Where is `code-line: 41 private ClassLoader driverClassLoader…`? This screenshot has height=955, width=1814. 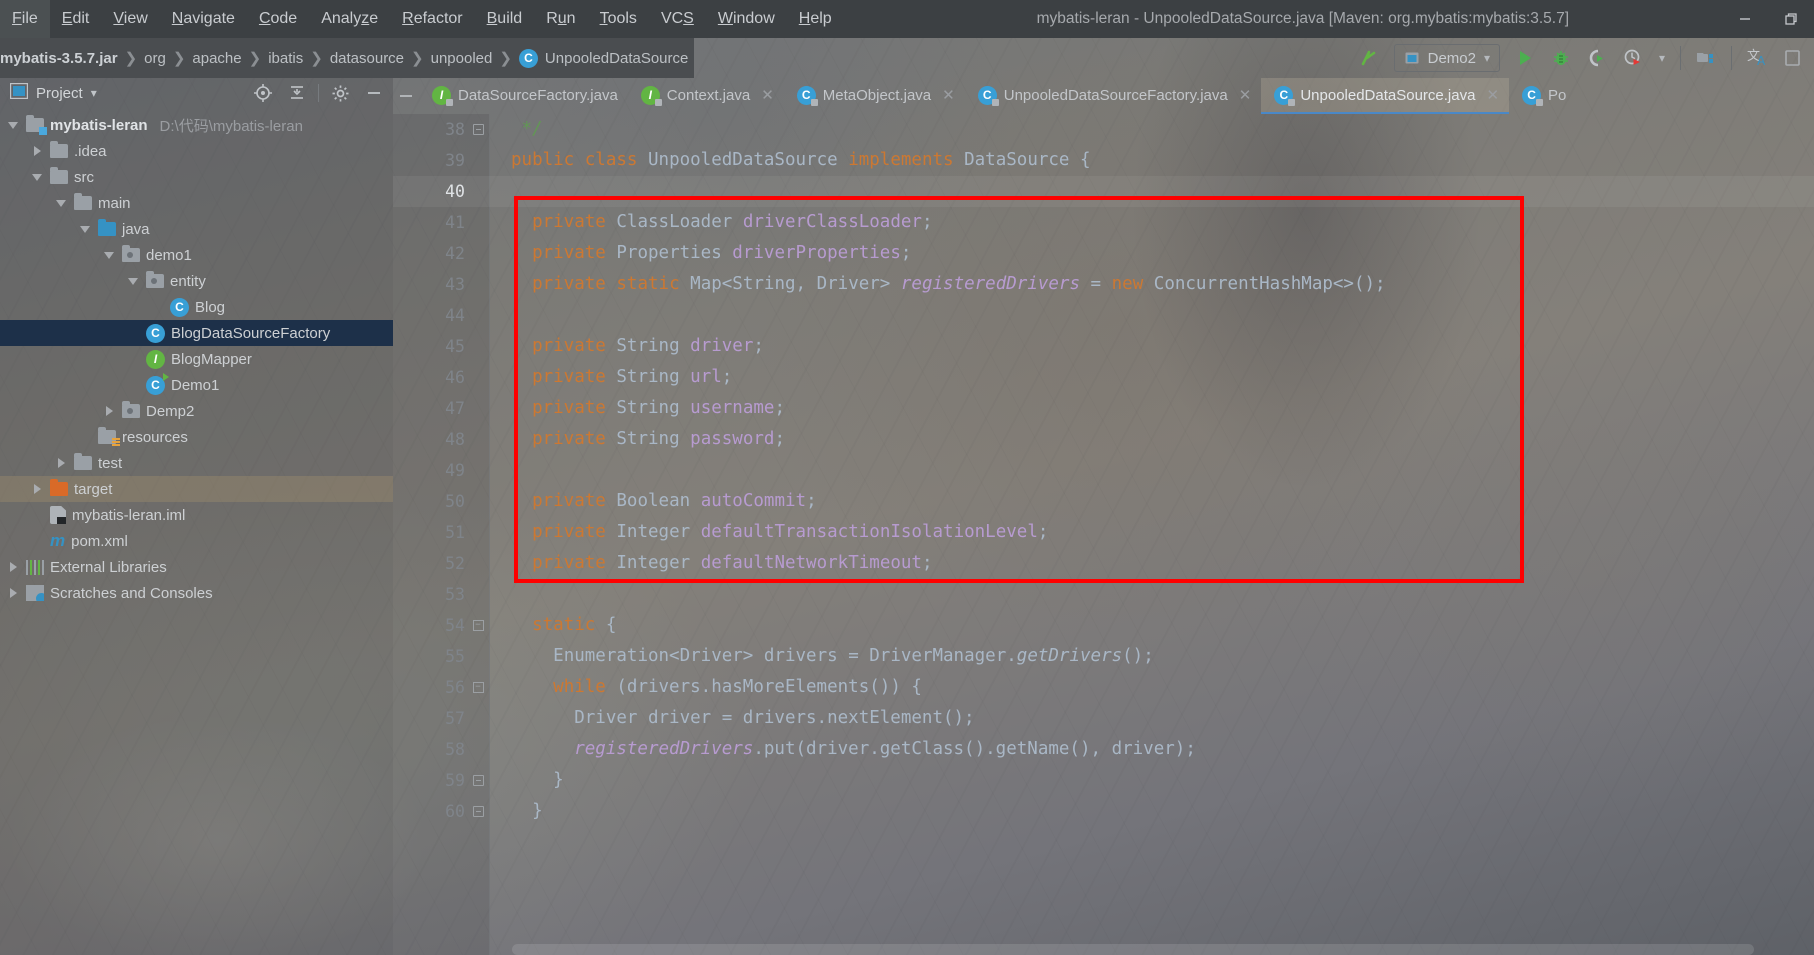
code-line: 41 private ClassLoader driverClassLoader… is located at coordinates (1103, 222).